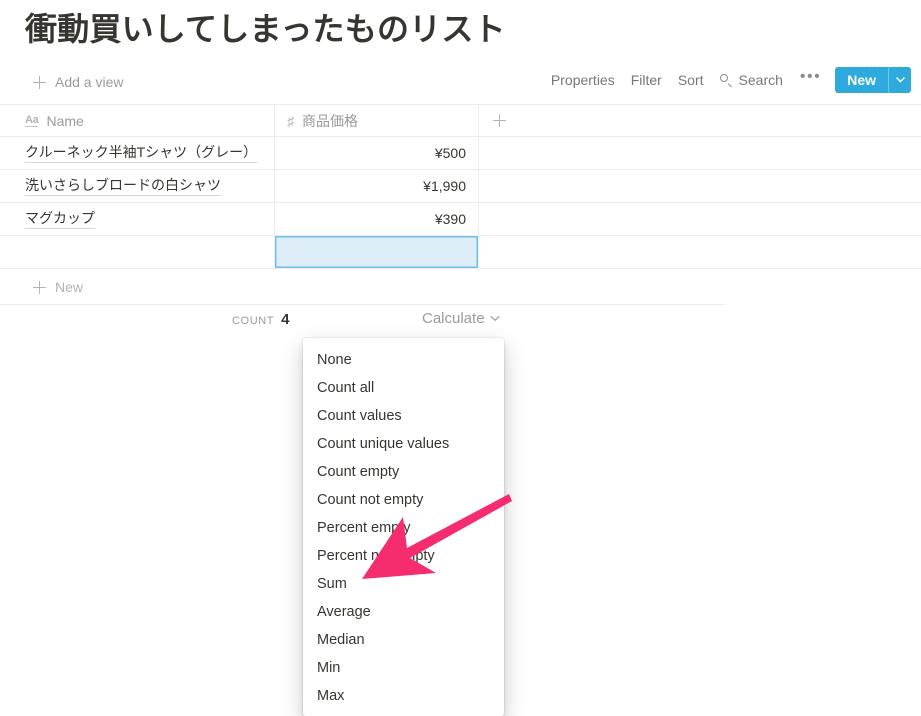  Describe the element at coordinates (377, 186) in the screenshot. I see `cell-price: ¥1,990` at that location.